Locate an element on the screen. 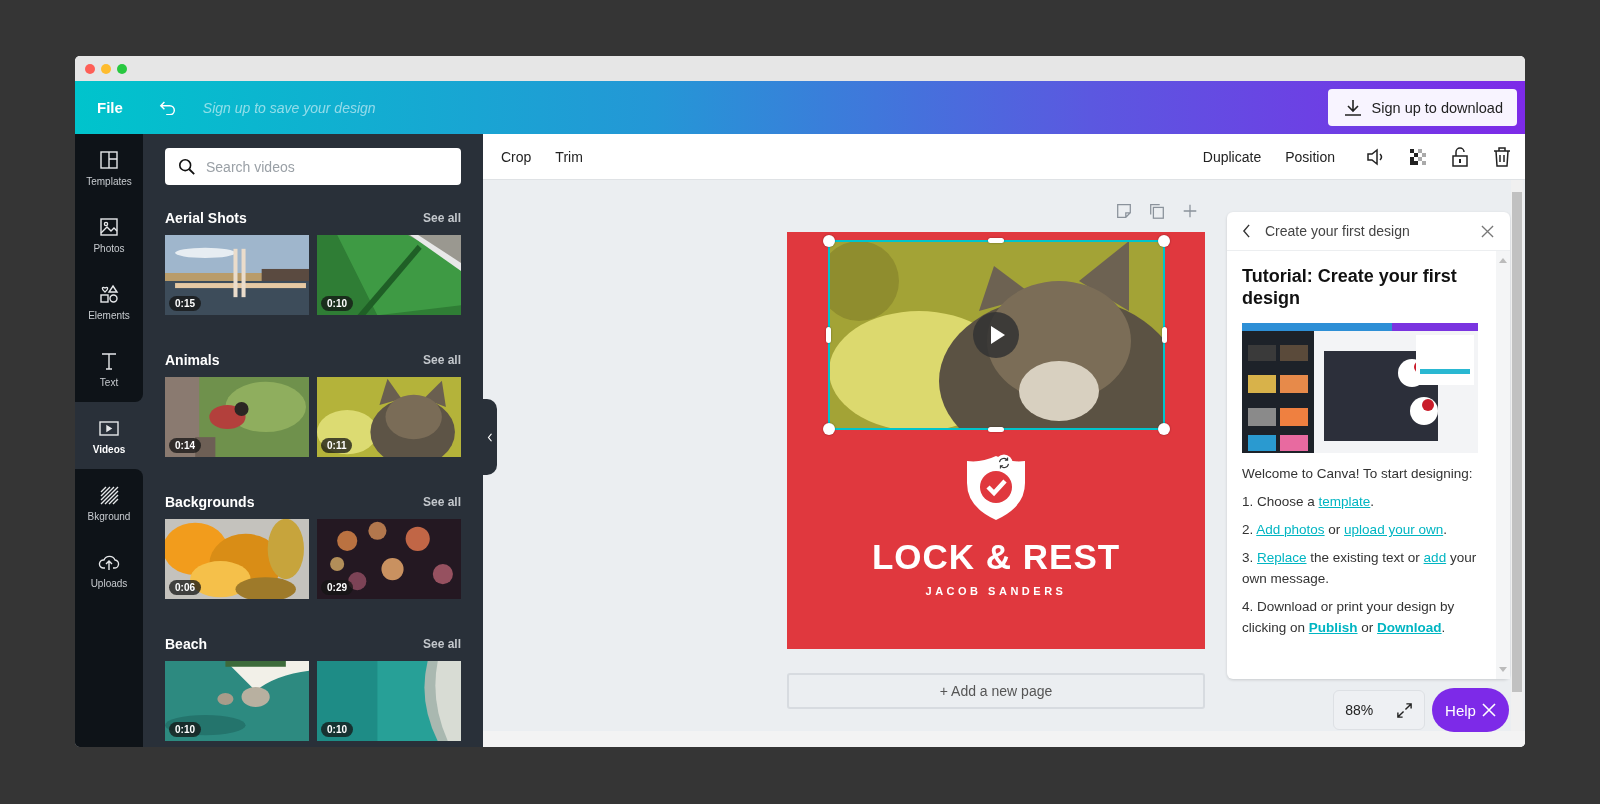 The height and width of the screenshot is (804, 1600). back-icon is located at coordinates (1246, 231).